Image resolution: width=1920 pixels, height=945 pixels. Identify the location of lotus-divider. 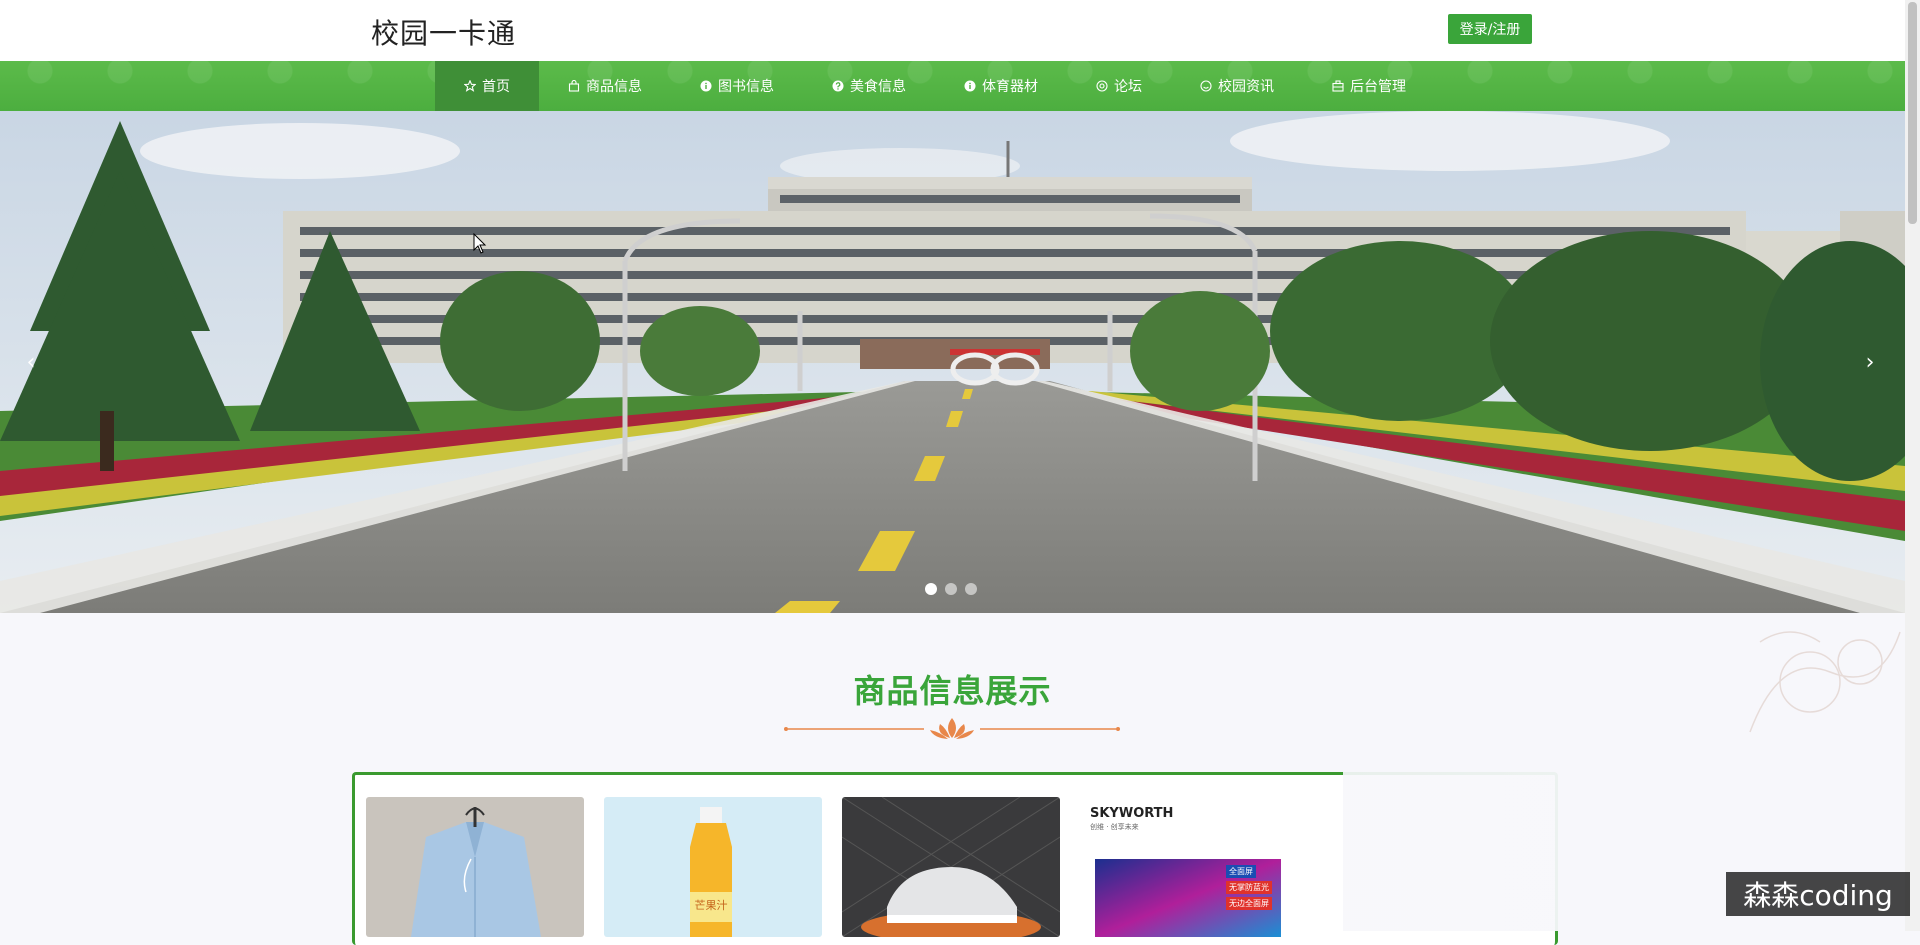
(952, 728).